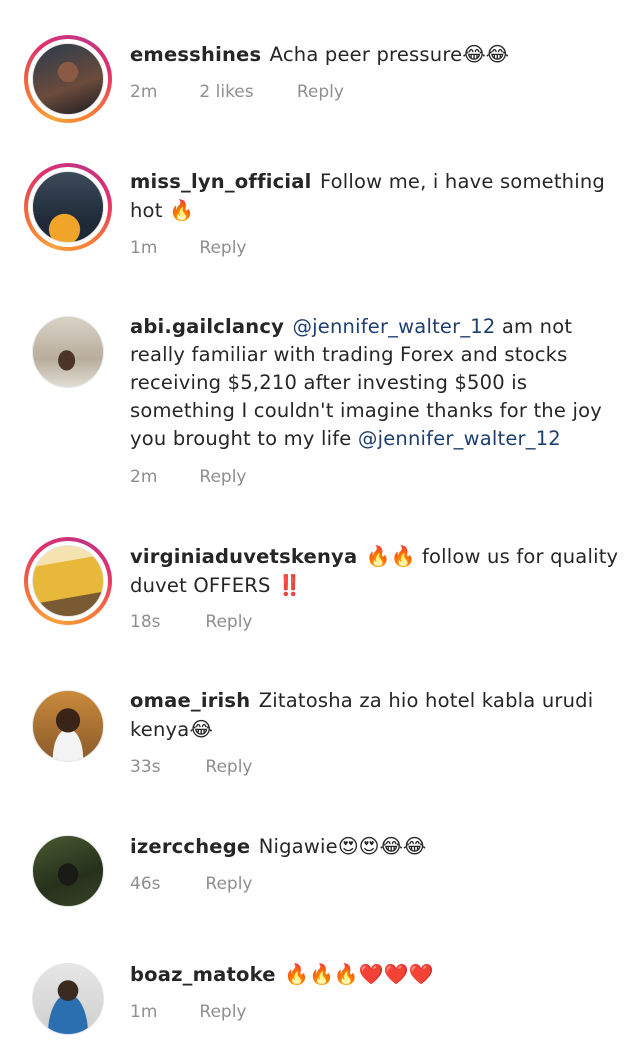 This screenshot has height=1049, width=637. I want to click on username-link: izercchege, so click(190, 846).